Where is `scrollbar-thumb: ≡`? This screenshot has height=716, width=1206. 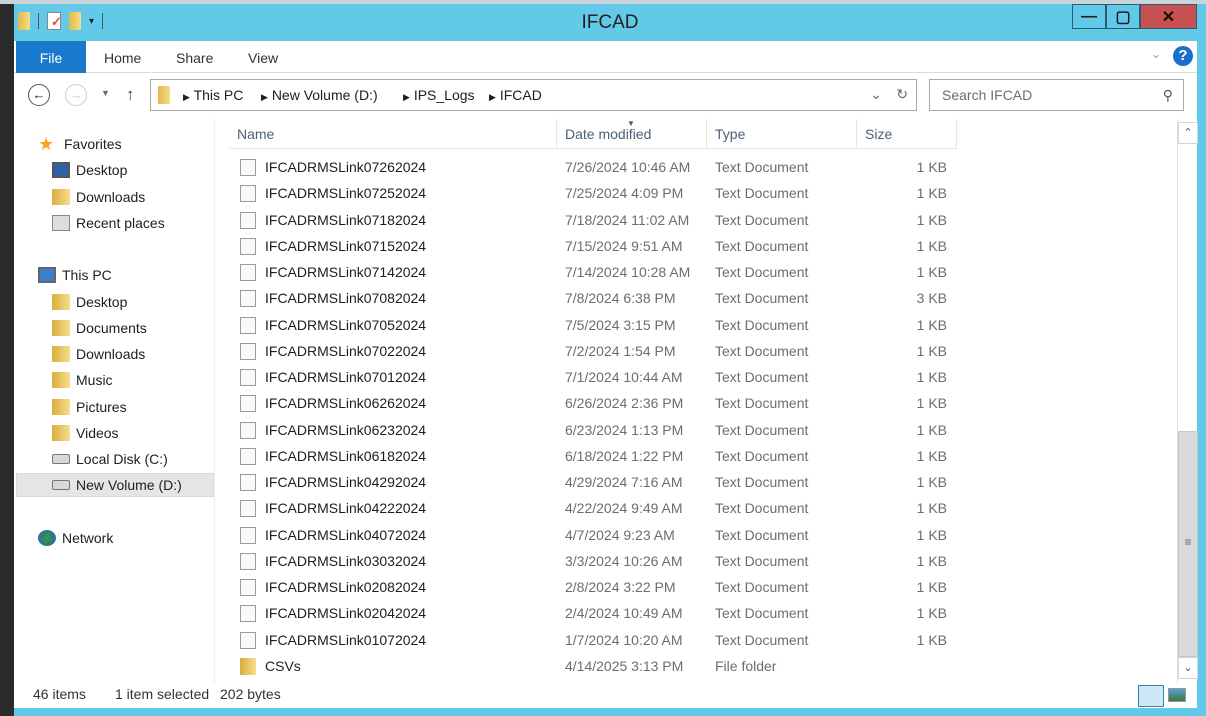
scrollbar-thumb: ≡ is located at coordinates (1188, 544).